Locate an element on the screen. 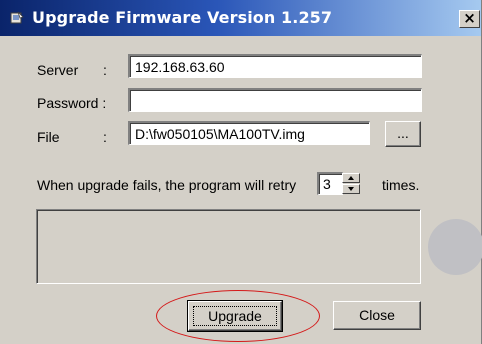 This screenshot has width=482, height=344. close-button: Close is located at coordinates (377, 315).